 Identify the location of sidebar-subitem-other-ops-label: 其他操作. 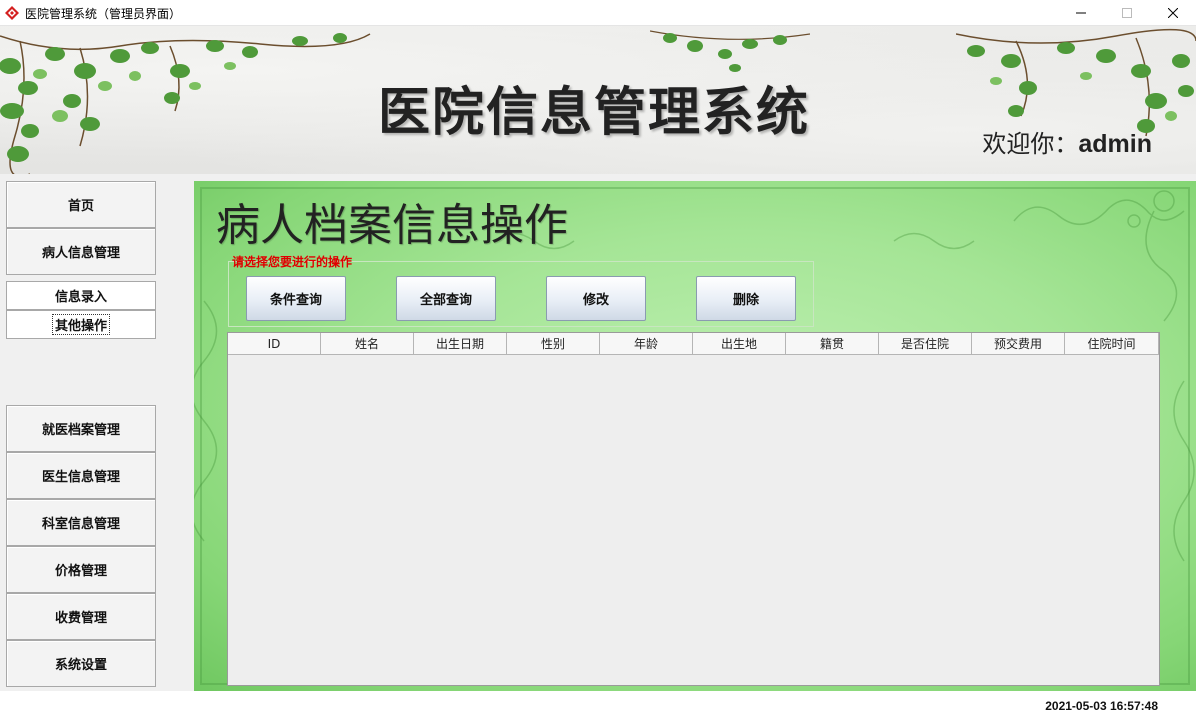
(80, 324).